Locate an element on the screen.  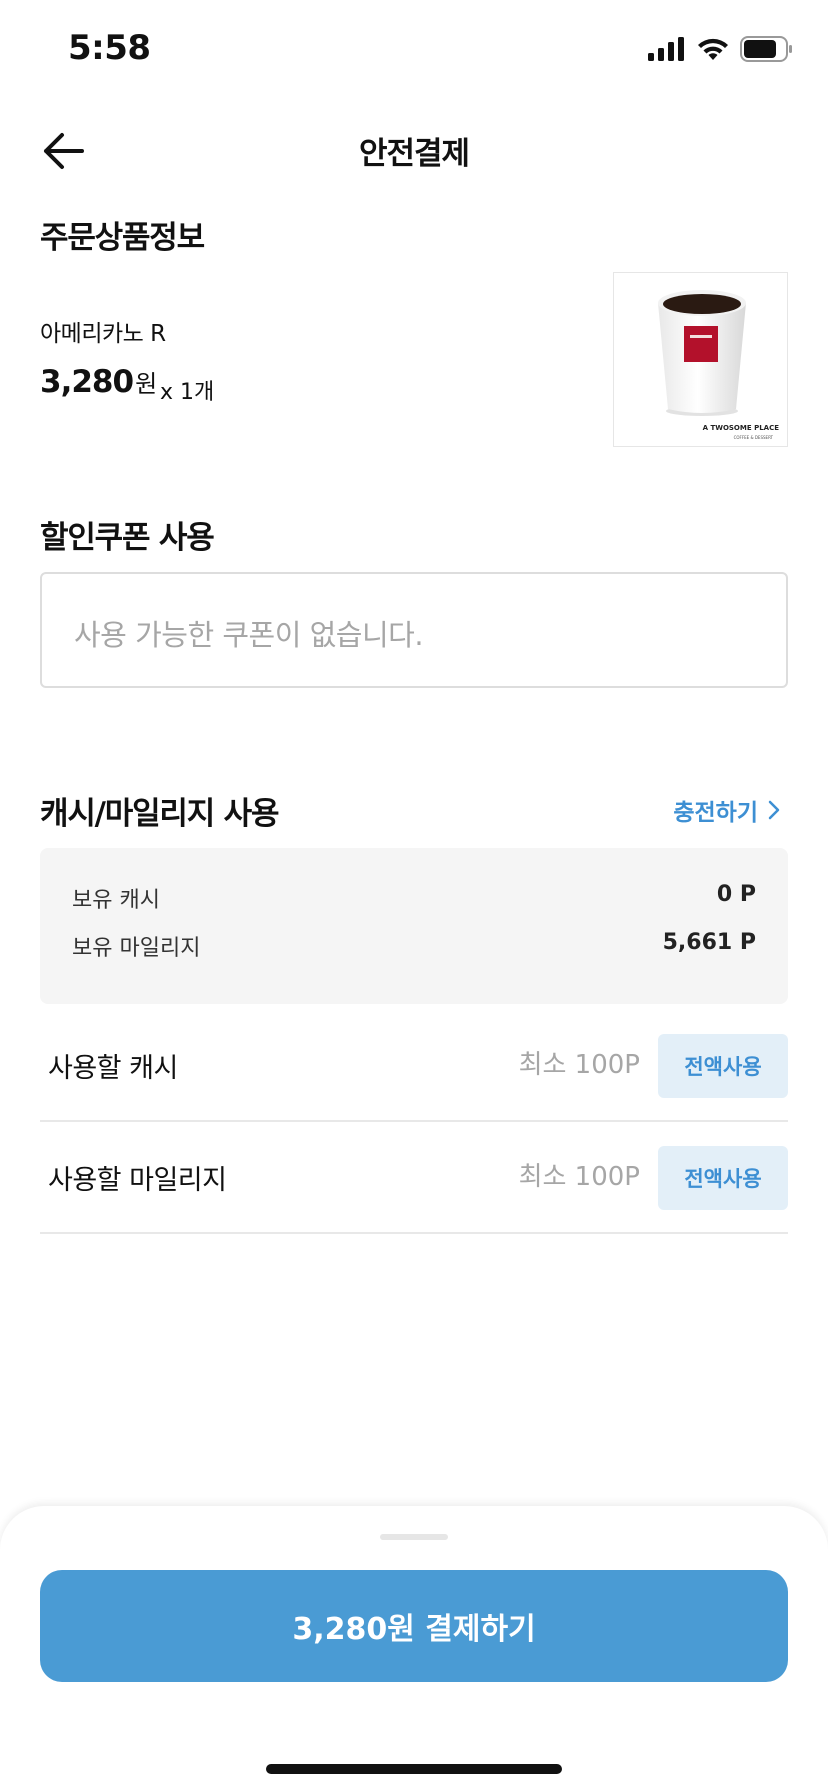
cellular-signal-icon is located at coordinates (666, 49).